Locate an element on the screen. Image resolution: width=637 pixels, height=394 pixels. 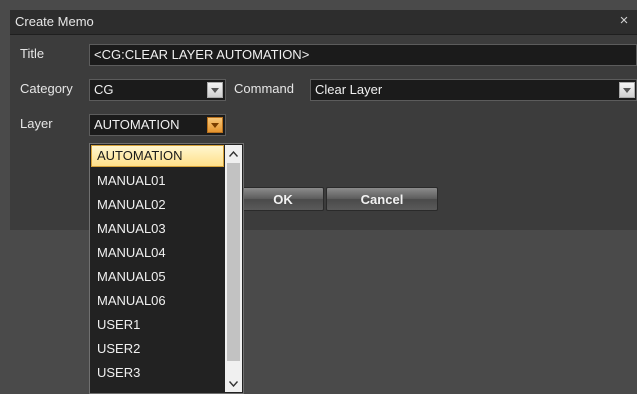
command-label: Command is located at coordinates (264, 88).